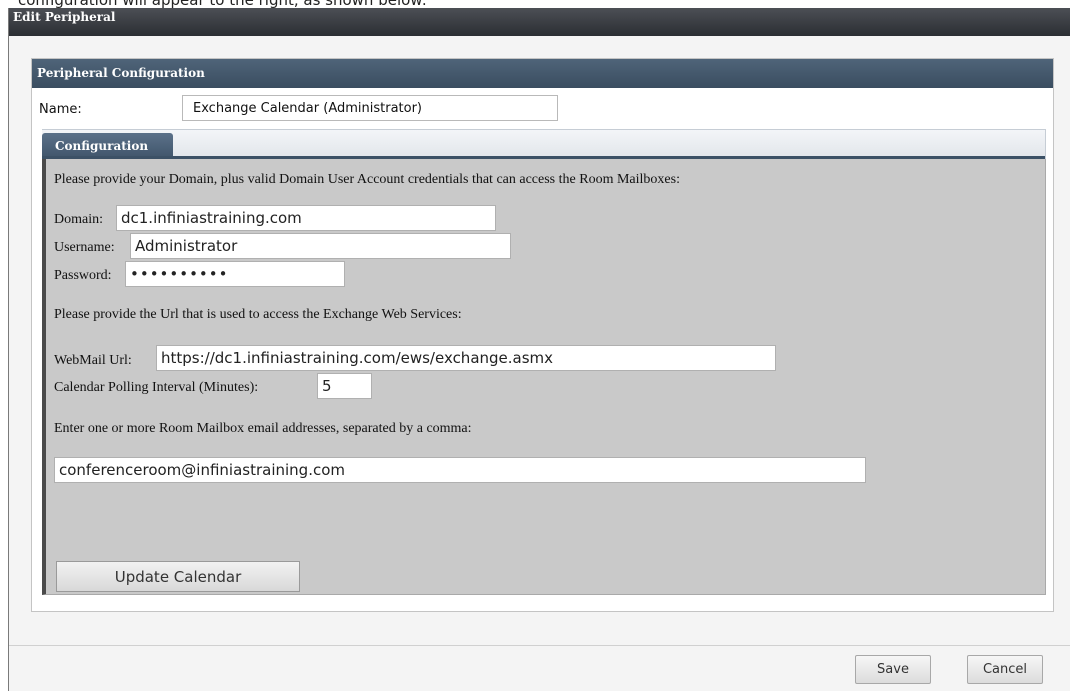 The width and height of the screenshot is (1070, 691). Describe the element at coordinates (235, 274) in the screenshot. I see `password-field` at that location.